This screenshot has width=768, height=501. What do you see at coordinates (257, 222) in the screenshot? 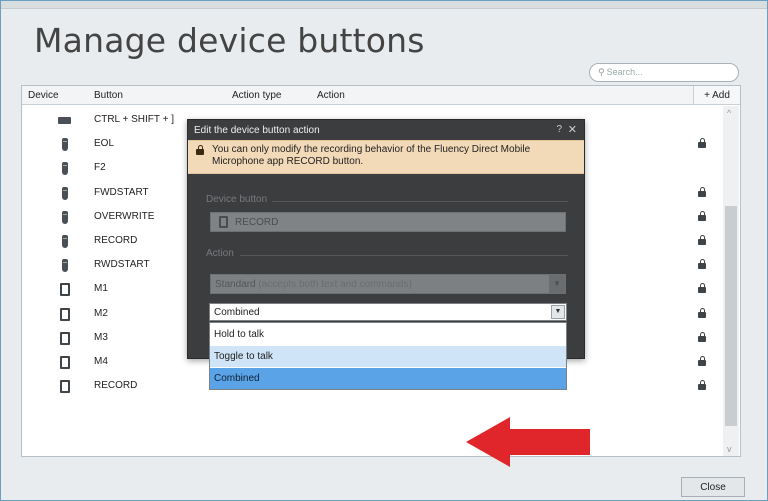
I see `device-button-value: RECORD` at bounding box center [257, 222].